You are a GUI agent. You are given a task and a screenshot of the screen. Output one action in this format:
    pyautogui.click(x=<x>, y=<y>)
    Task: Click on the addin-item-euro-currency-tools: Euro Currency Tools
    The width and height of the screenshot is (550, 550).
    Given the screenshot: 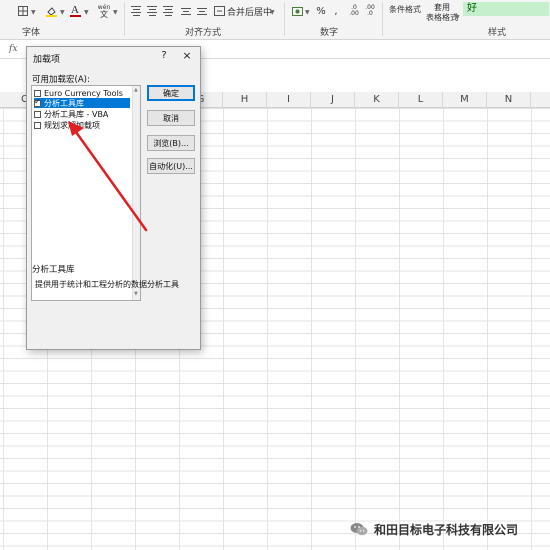 What is the action you would take?
    pyautogui.click(x=82, y=93)
    